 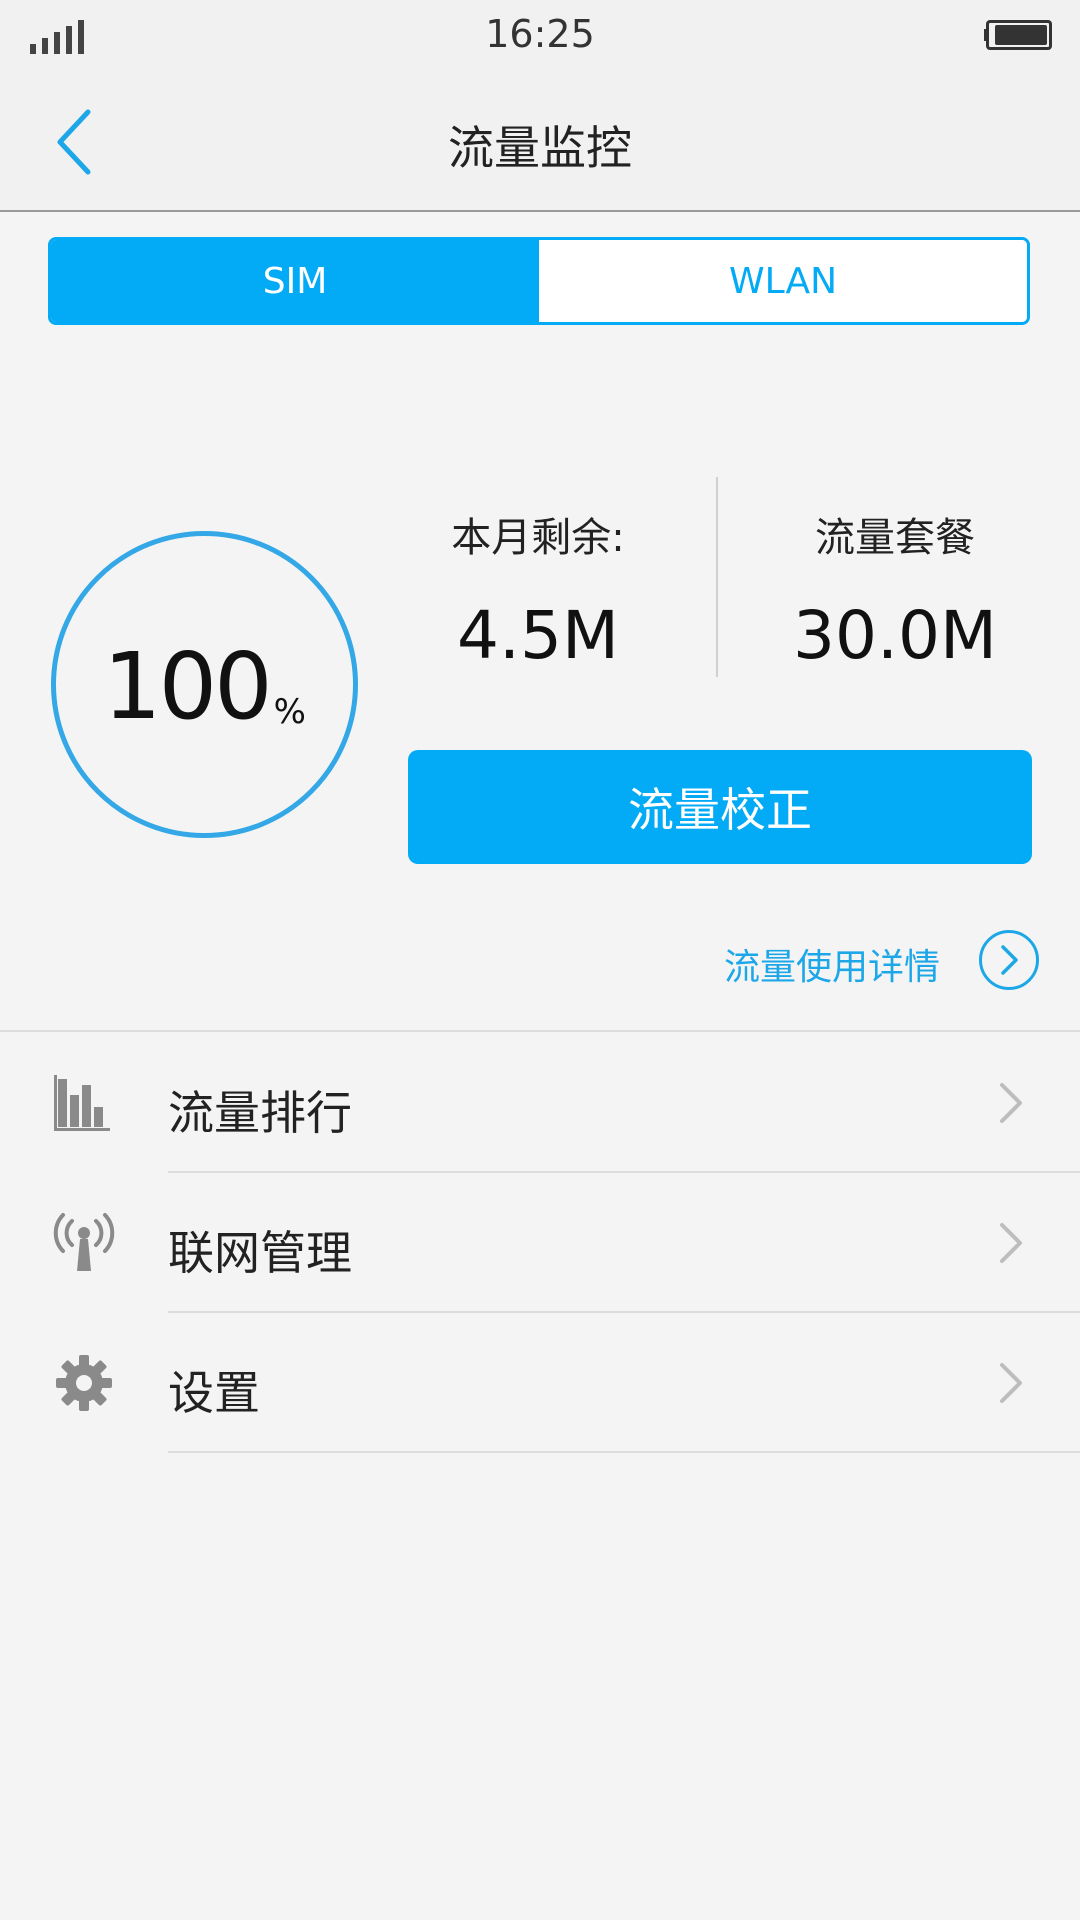 What do you see at coordinates (895, 538) in the screenshot?
I see `plan-label: 流量套餐` at bounding box center [895, 538].